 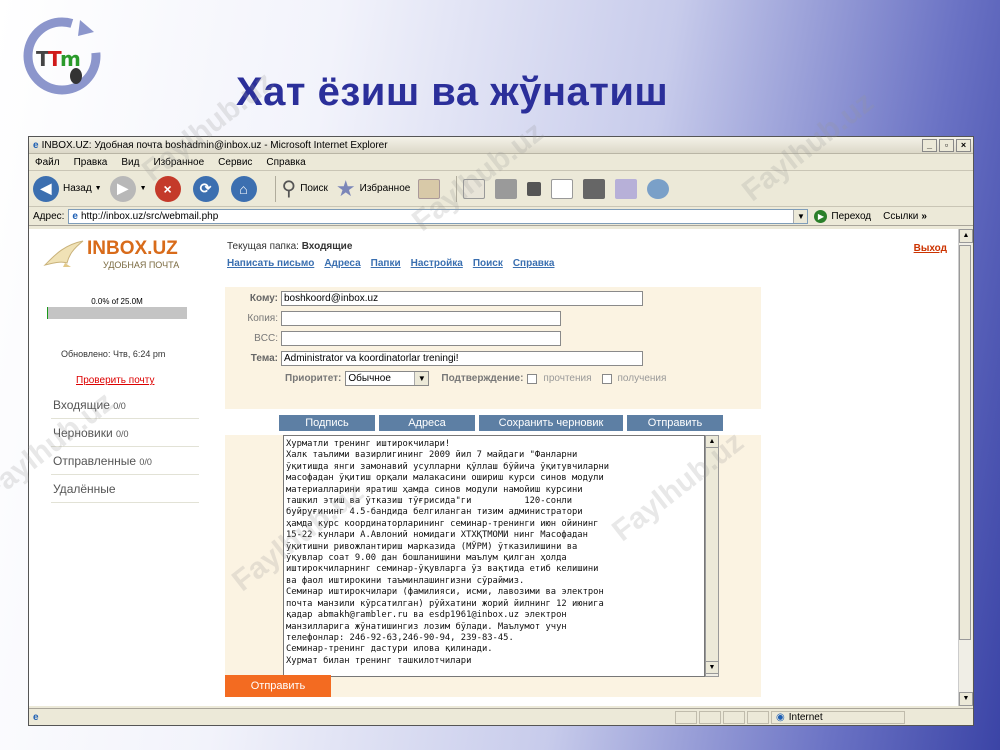 I want to click on contacts-icon, so click(x=658, y=188).